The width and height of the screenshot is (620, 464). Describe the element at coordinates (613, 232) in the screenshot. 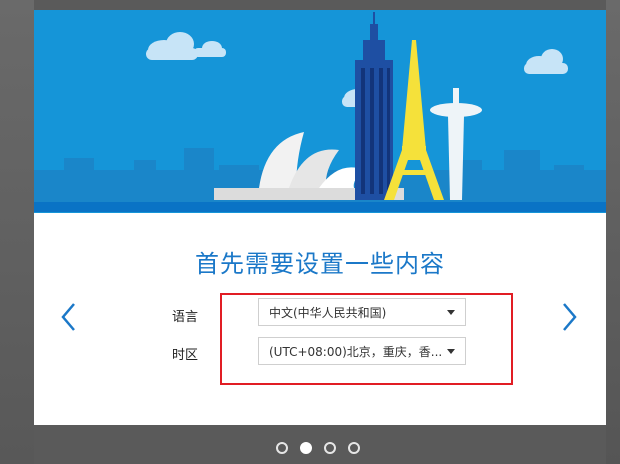

I see `background-right` at that location.